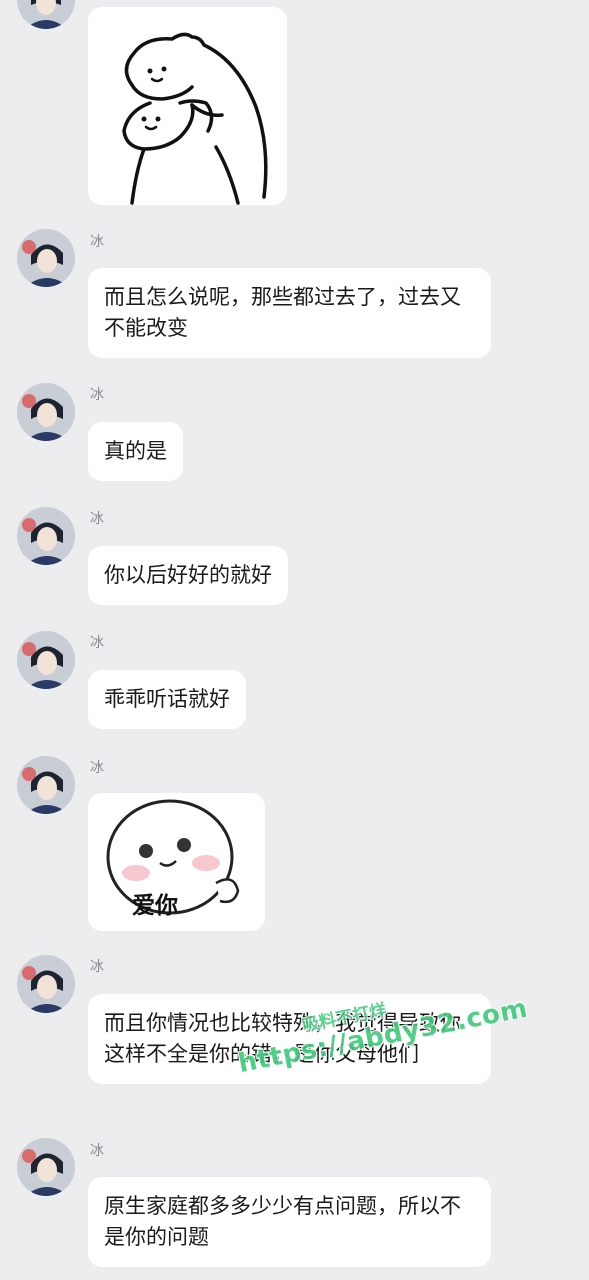  What do you see at coordinates (155, 906) in the screenshot?
I see `sticker-caption: 爱你` at bounding box center [155, 906].